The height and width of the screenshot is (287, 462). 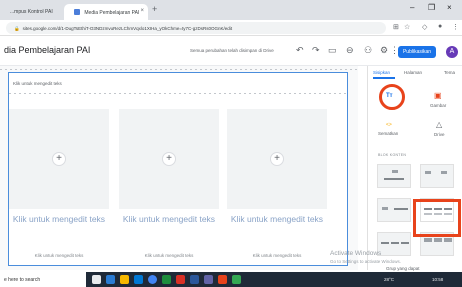 What do you see at coordinates (407, 27) in the screenshot?
I see `bookmark-star-icon: ☆` at bounding box center [407, 27].